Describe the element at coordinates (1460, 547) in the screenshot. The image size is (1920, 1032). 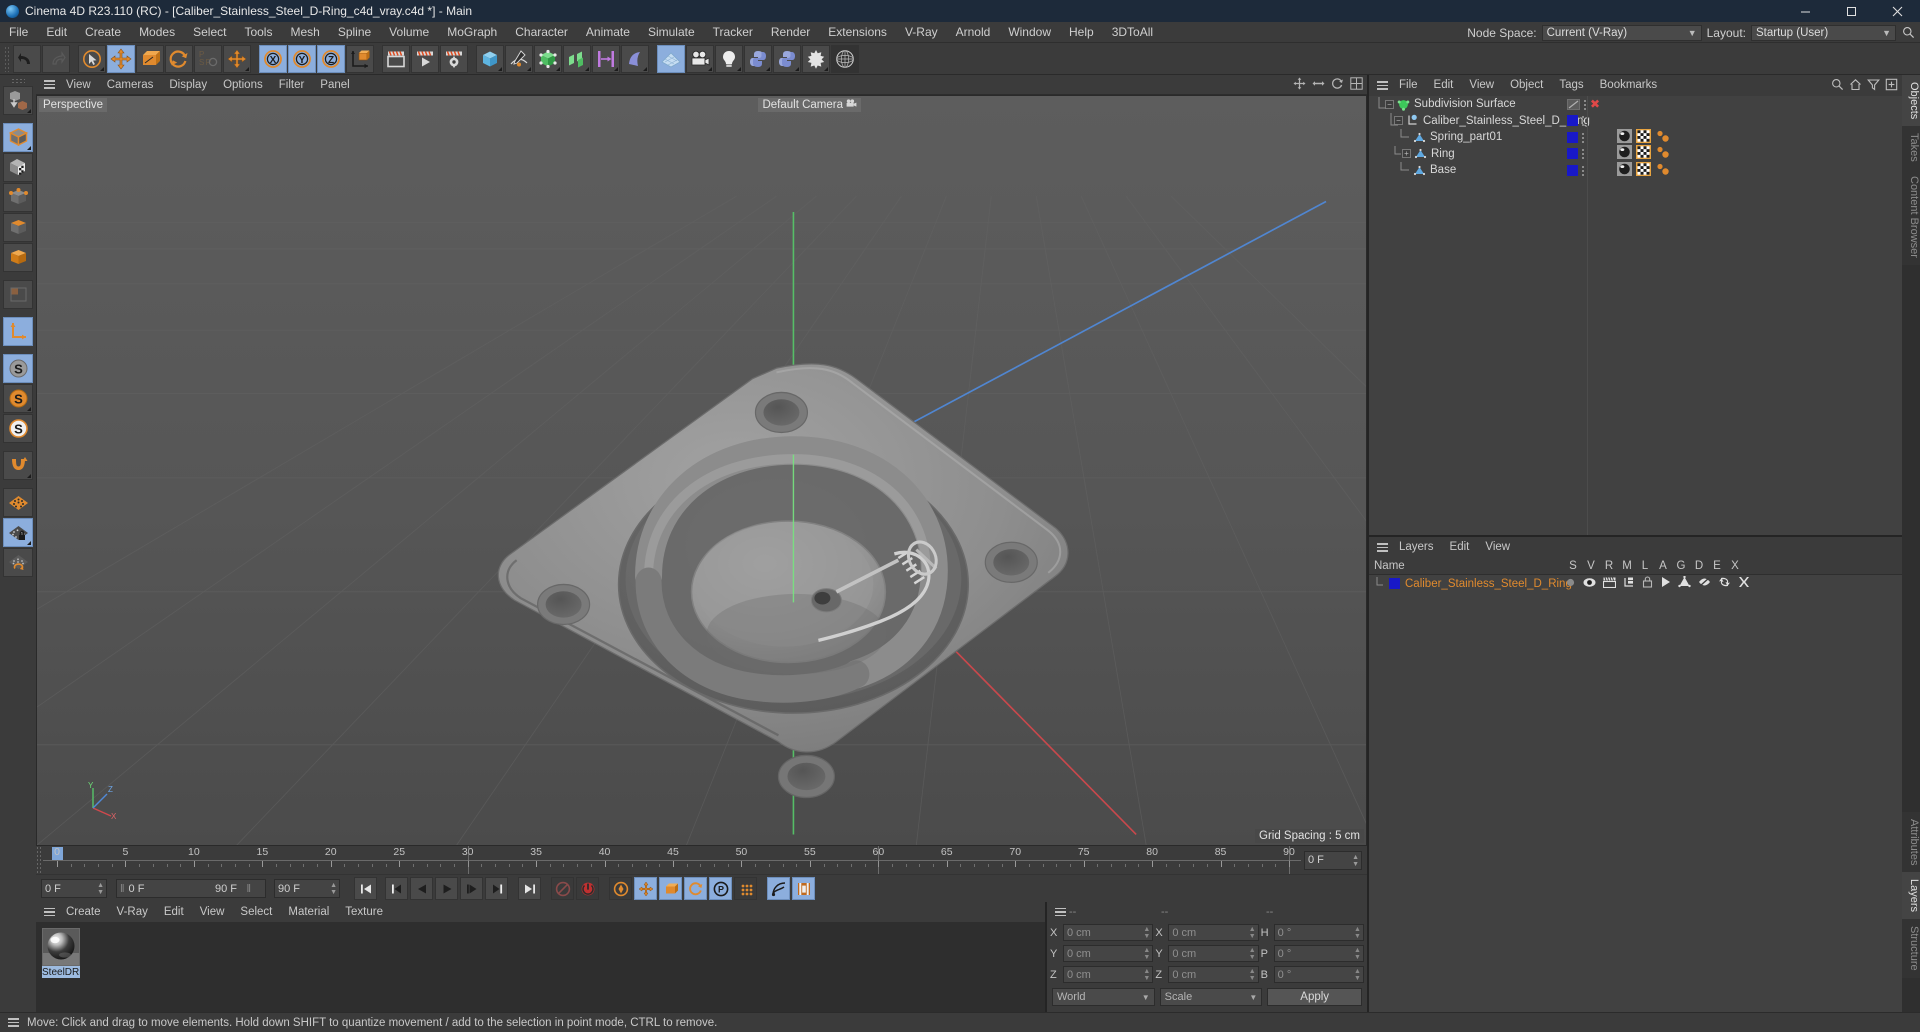
I see `layer-menu-edit: Edit` at that location.